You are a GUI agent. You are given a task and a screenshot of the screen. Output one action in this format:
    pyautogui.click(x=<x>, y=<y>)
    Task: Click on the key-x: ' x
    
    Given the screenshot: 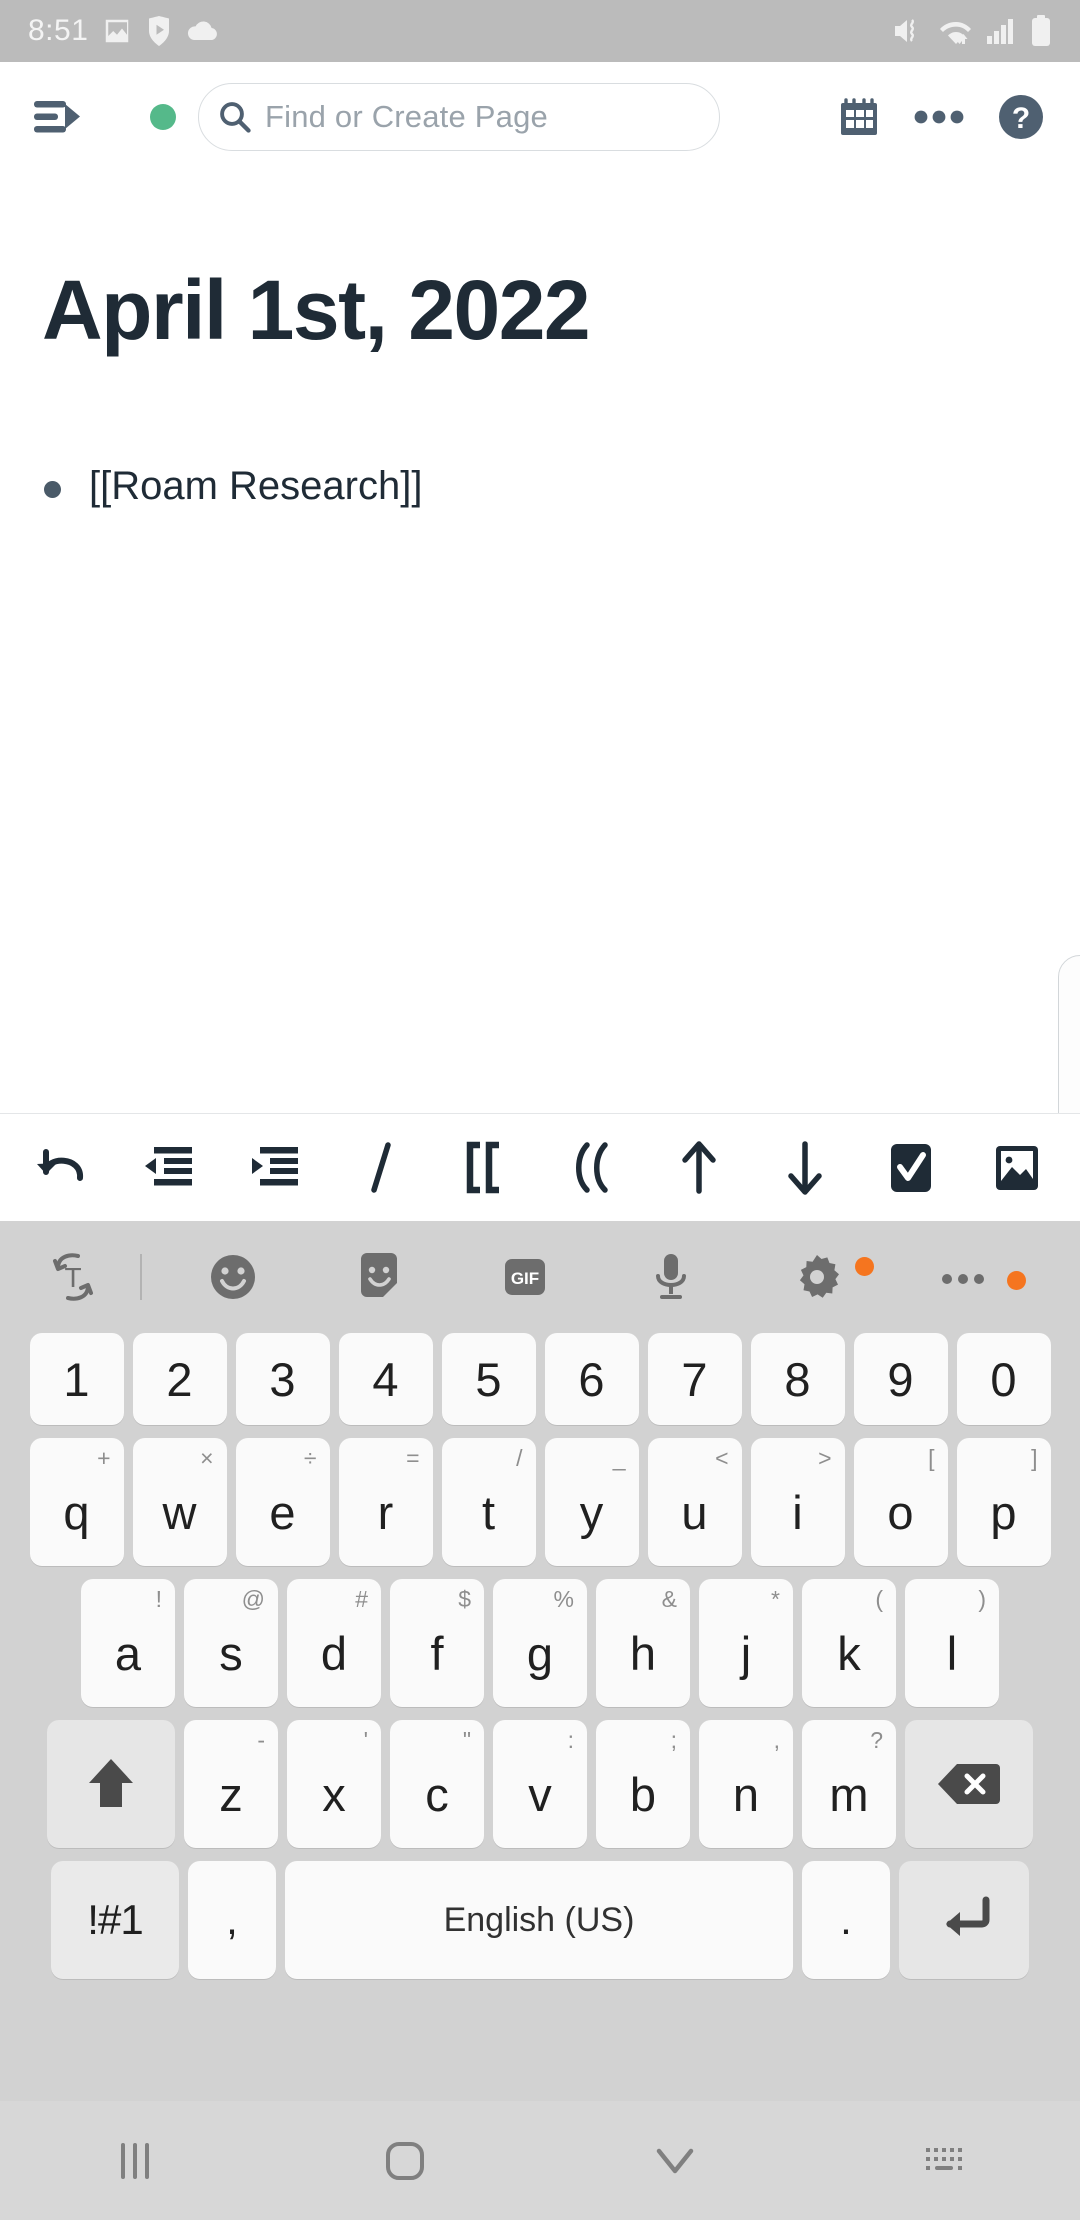 What is the action you would take?
    pyautogui.click(x=334, y=1784)
    